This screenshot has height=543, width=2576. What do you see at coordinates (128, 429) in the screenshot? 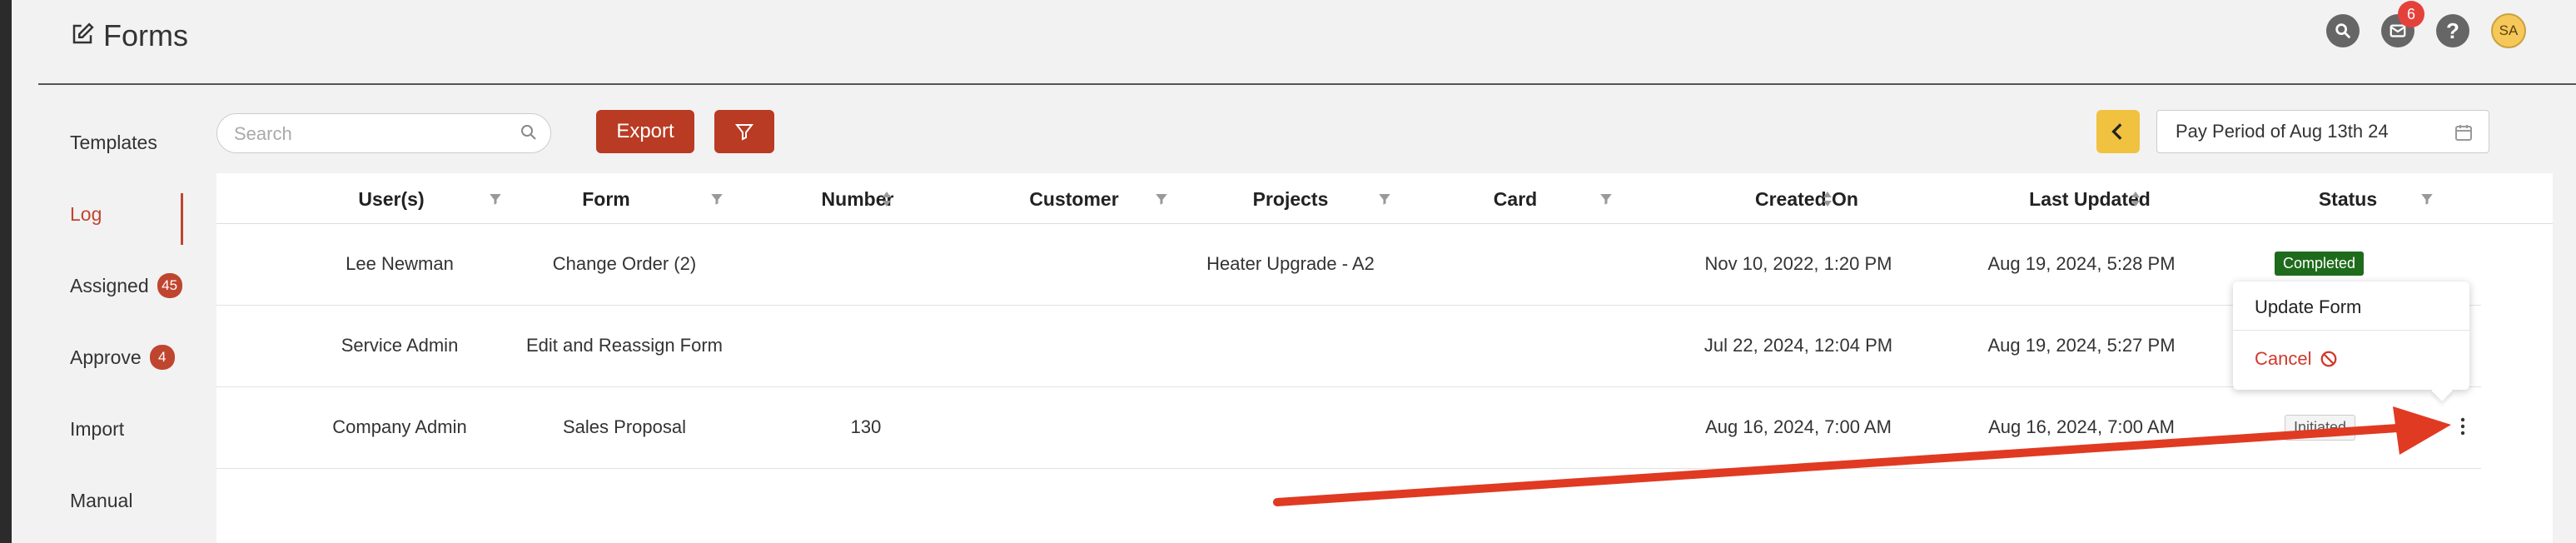
I see `sidebar-item-import: Import` at bounding box center [128, 429].